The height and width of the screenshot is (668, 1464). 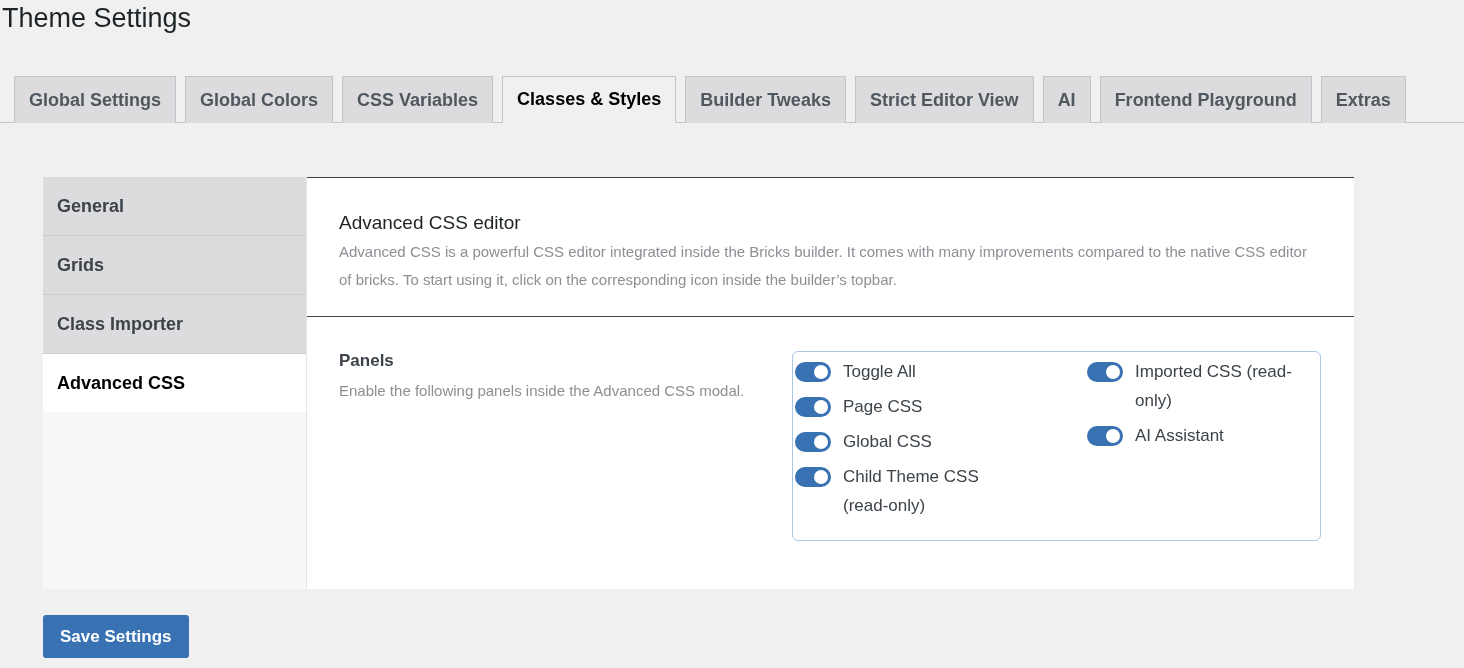 What do you see at coordinates (430, 223) in the screenshot?
I see `section-heading: Advanced CSS editor` at bounding box center [430, 223].